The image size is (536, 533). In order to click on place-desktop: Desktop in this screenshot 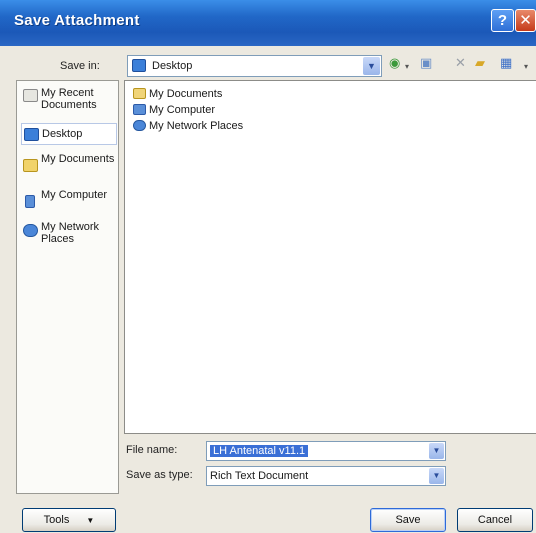, I will do `click(69, 134)`.